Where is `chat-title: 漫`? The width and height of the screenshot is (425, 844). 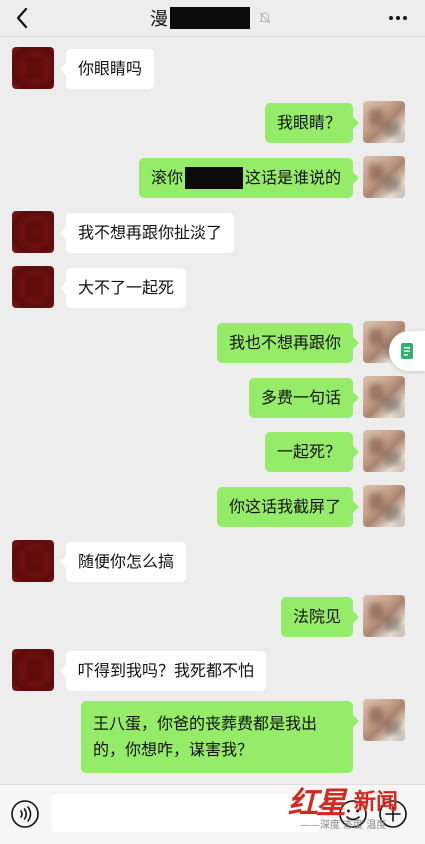
chat-title: 漫 is located at coordinates (211, 18).